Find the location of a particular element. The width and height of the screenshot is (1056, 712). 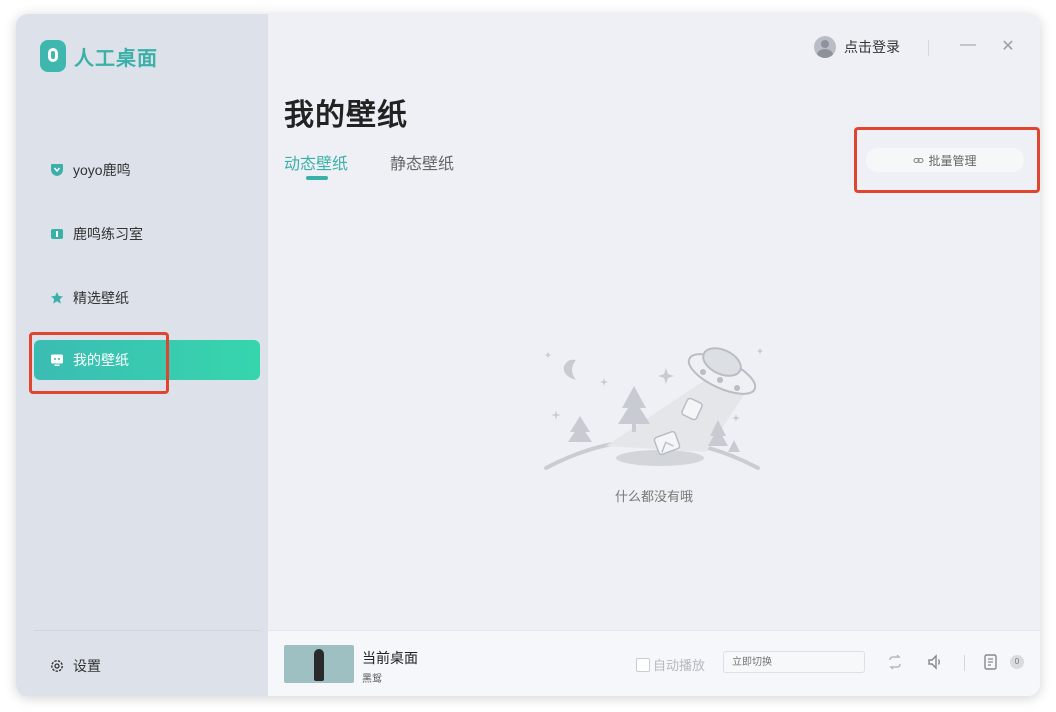

app-logo: 人工桌面 is located at coordinates (99, 56).